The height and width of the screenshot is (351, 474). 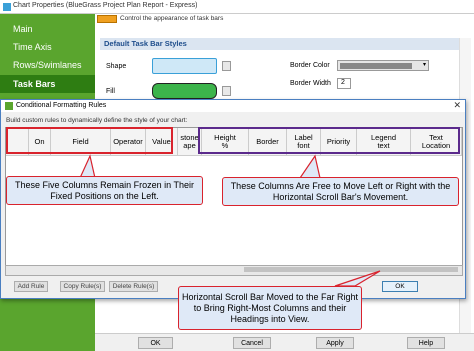 What do you see at coordinates (47, 47) in the screenshot?
I see `sidebar-item-time-axis: Time Axis` at bounding box center [47, 47].